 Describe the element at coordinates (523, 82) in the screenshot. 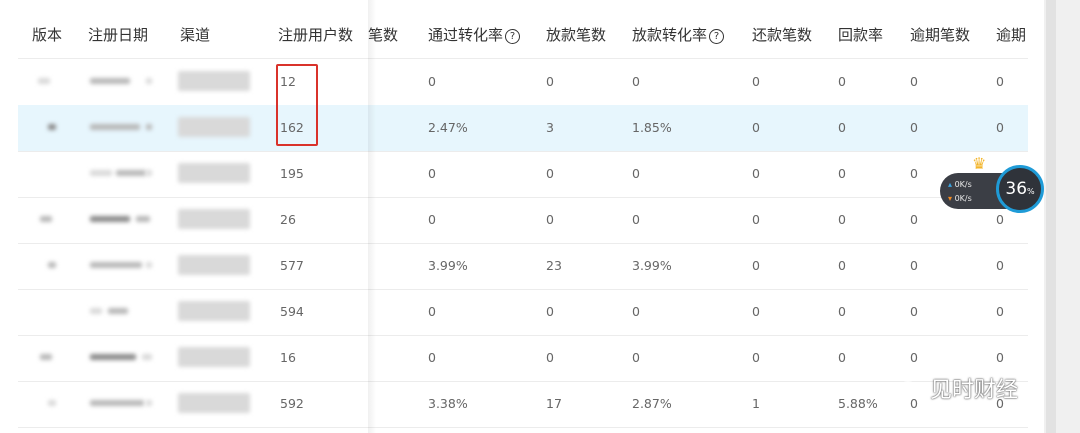

I see `table-row: 12 0 0 0 0 0 0 0` at that location.